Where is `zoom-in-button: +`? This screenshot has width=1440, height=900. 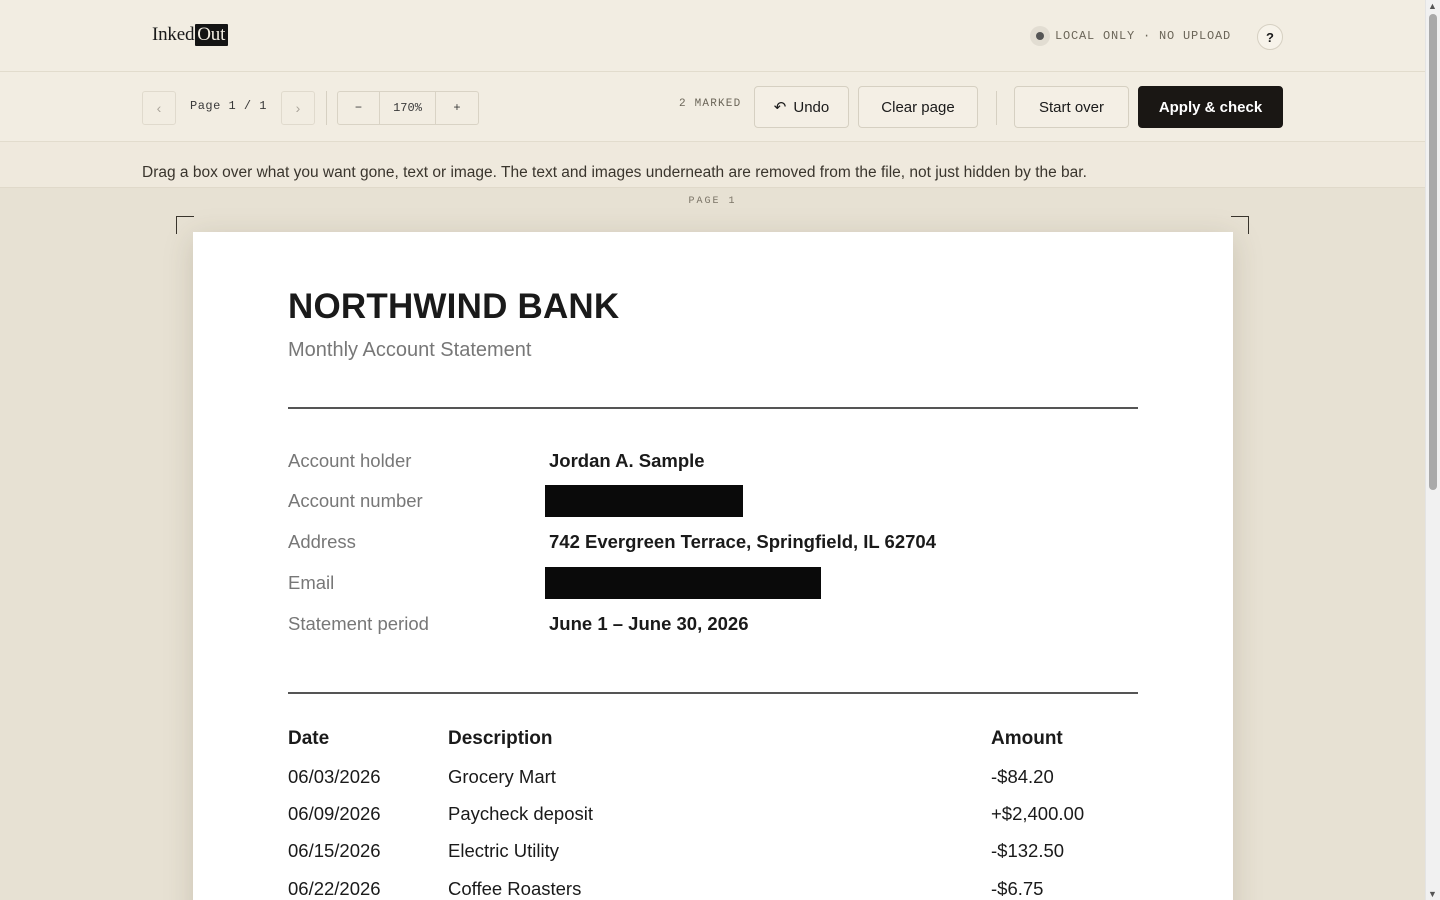 zoom-in-button: + is located at coordinates (457, 108).